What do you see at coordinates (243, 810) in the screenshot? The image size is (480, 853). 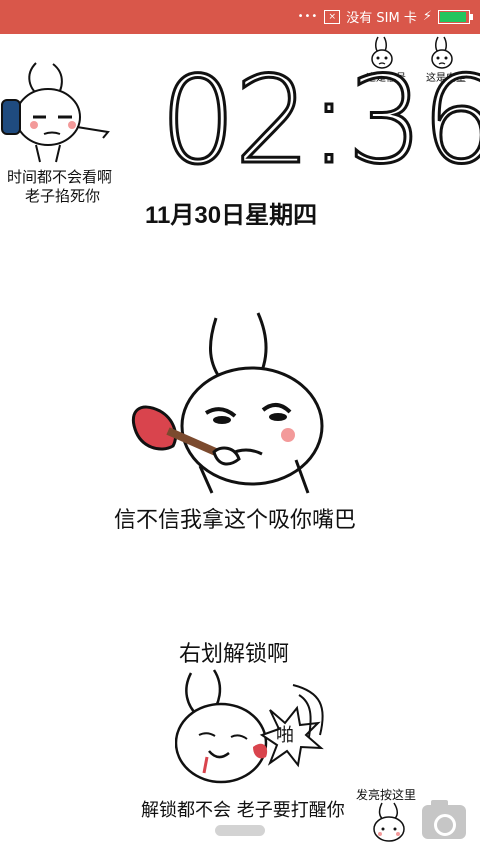 I see `bottom-caption: 解锁都不会 老子要打醒你` at bounding box center [243, 810].